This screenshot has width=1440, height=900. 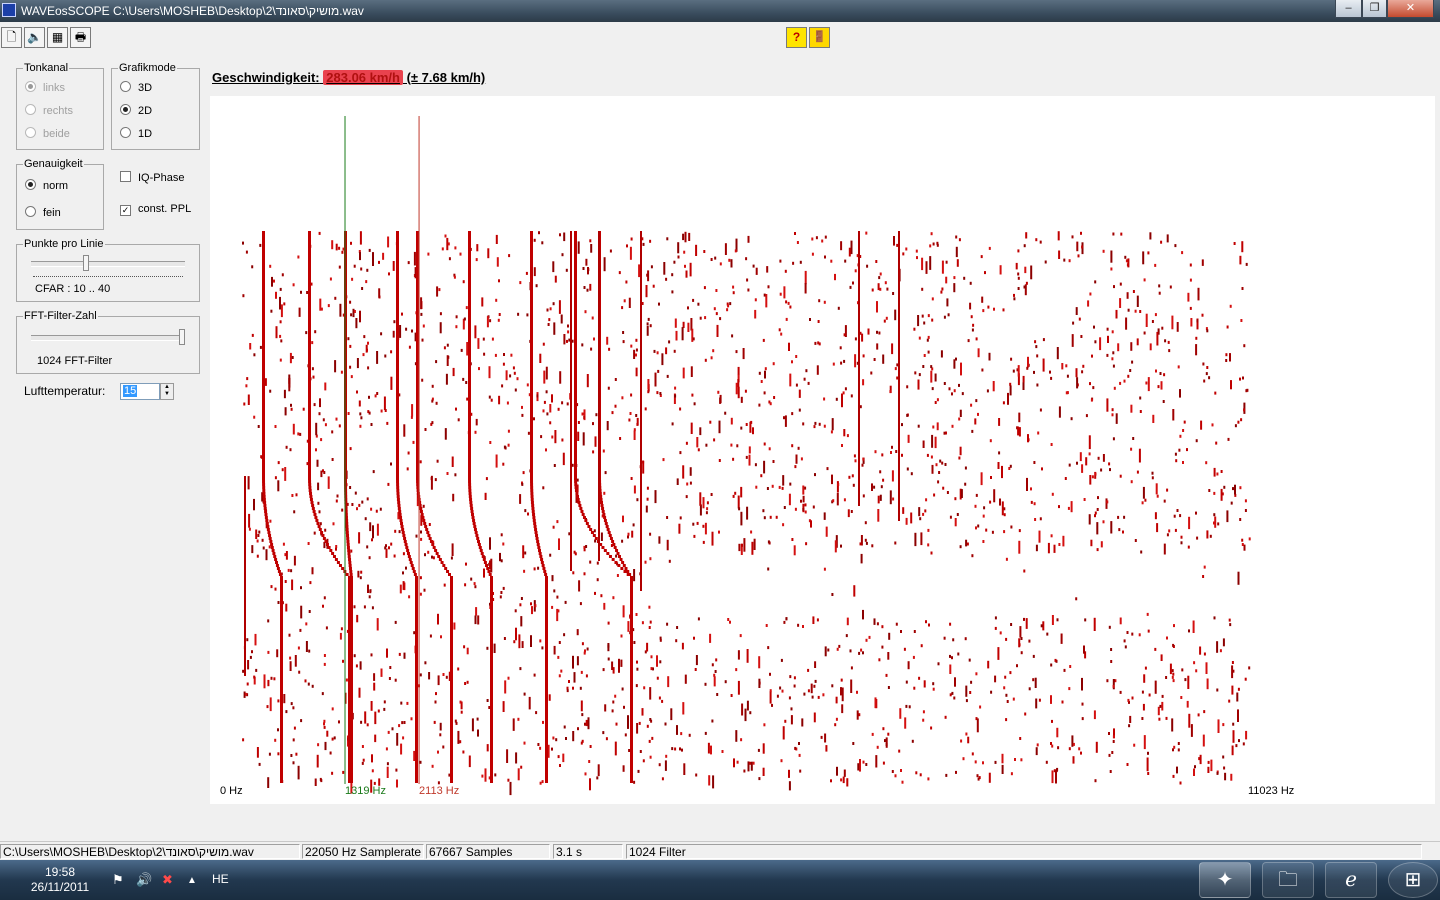 I want to click on internet-explorer-icon: ℯ, so click(x=1351, y=880).